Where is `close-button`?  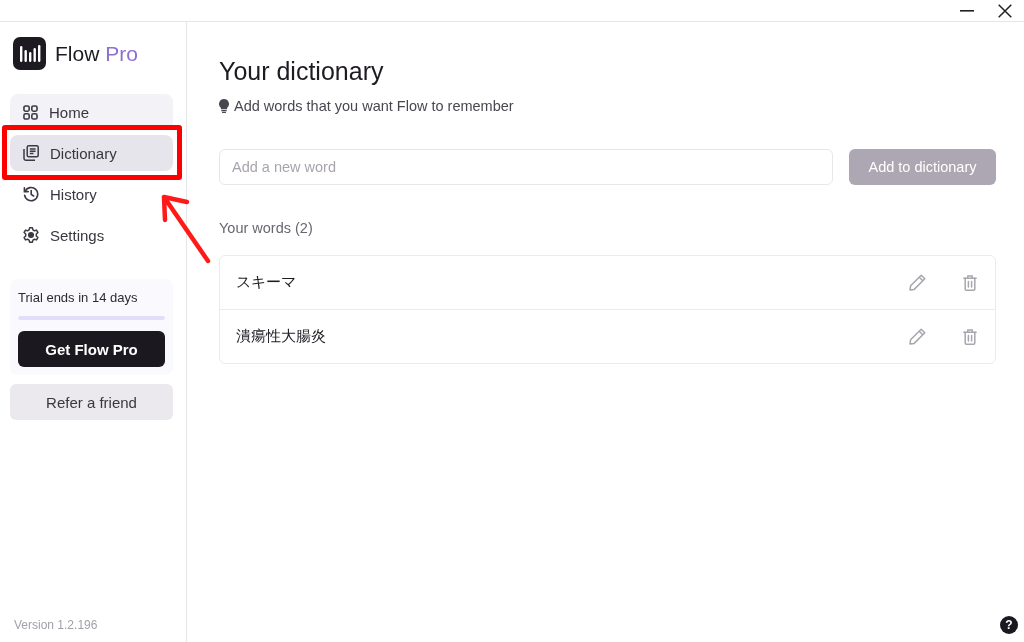 close-button is located at coordinates (1005, 10).